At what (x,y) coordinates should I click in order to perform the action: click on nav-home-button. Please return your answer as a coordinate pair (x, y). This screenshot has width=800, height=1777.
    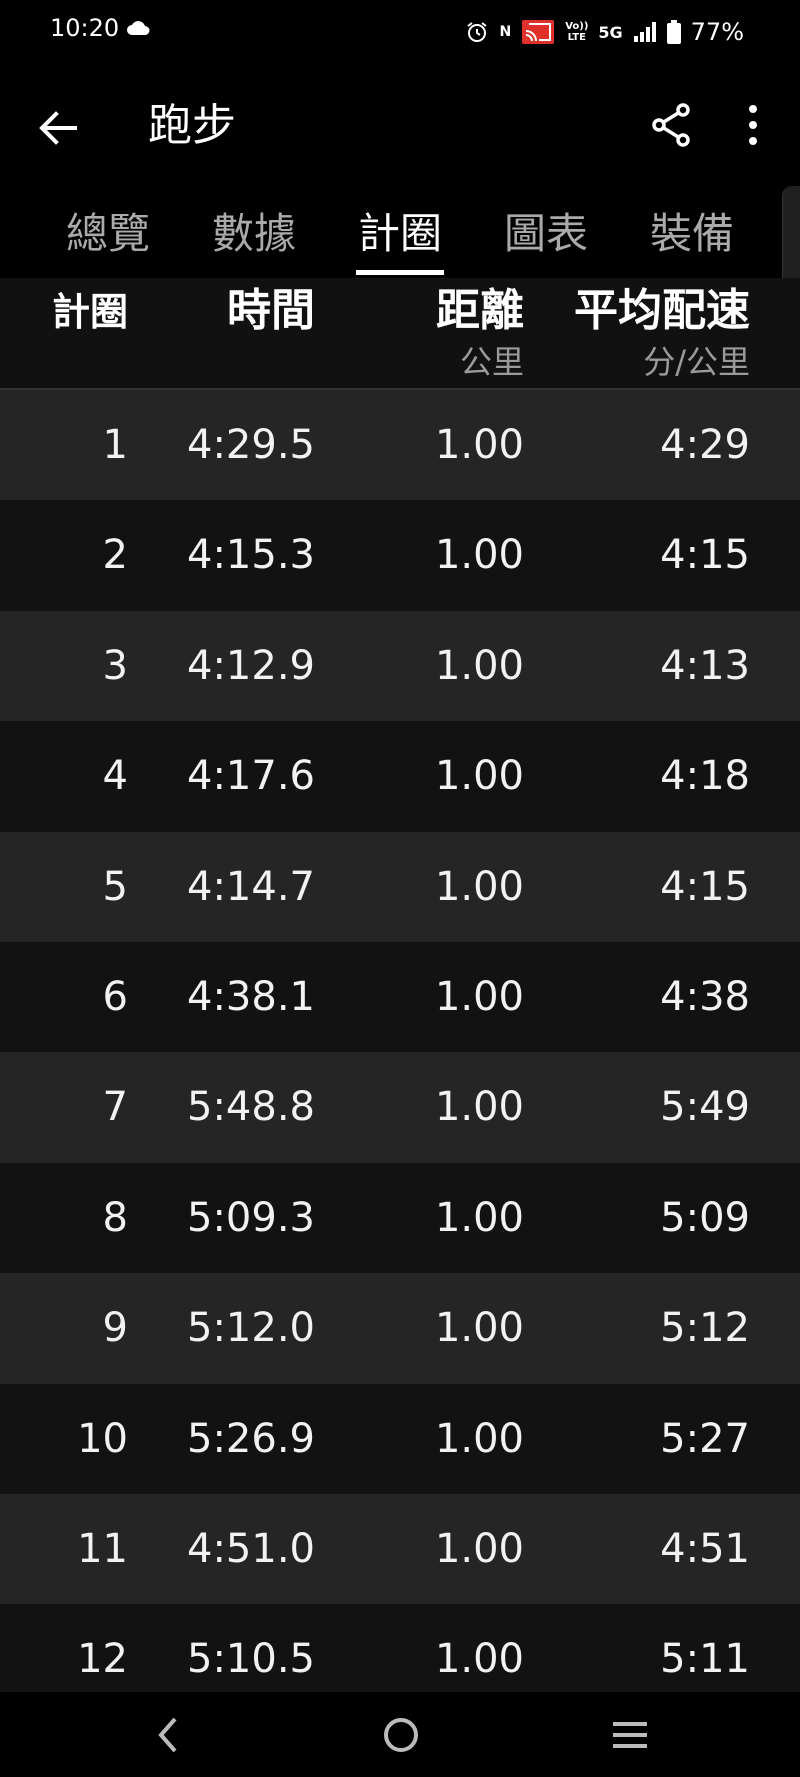
    Looking at the image, I should click on (401, 1735).